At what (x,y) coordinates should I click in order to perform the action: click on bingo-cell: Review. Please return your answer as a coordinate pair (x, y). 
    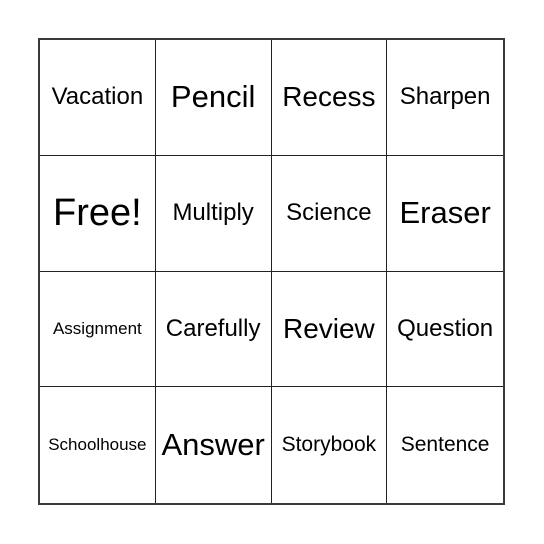
    Looking at the image, I should click on (329, 329).